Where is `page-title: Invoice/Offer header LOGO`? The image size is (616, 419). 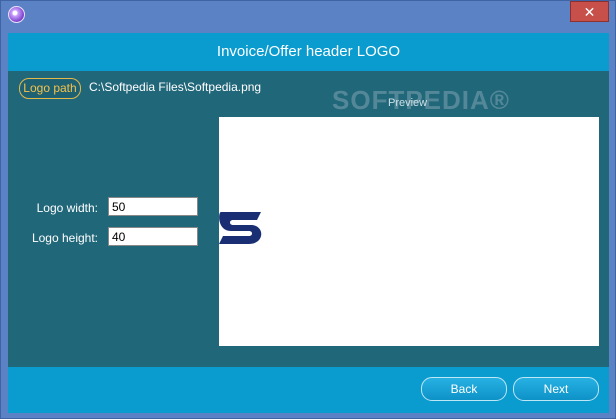
page-title: Invoice/Offer header LOGO is located at coordinates (308, 51).